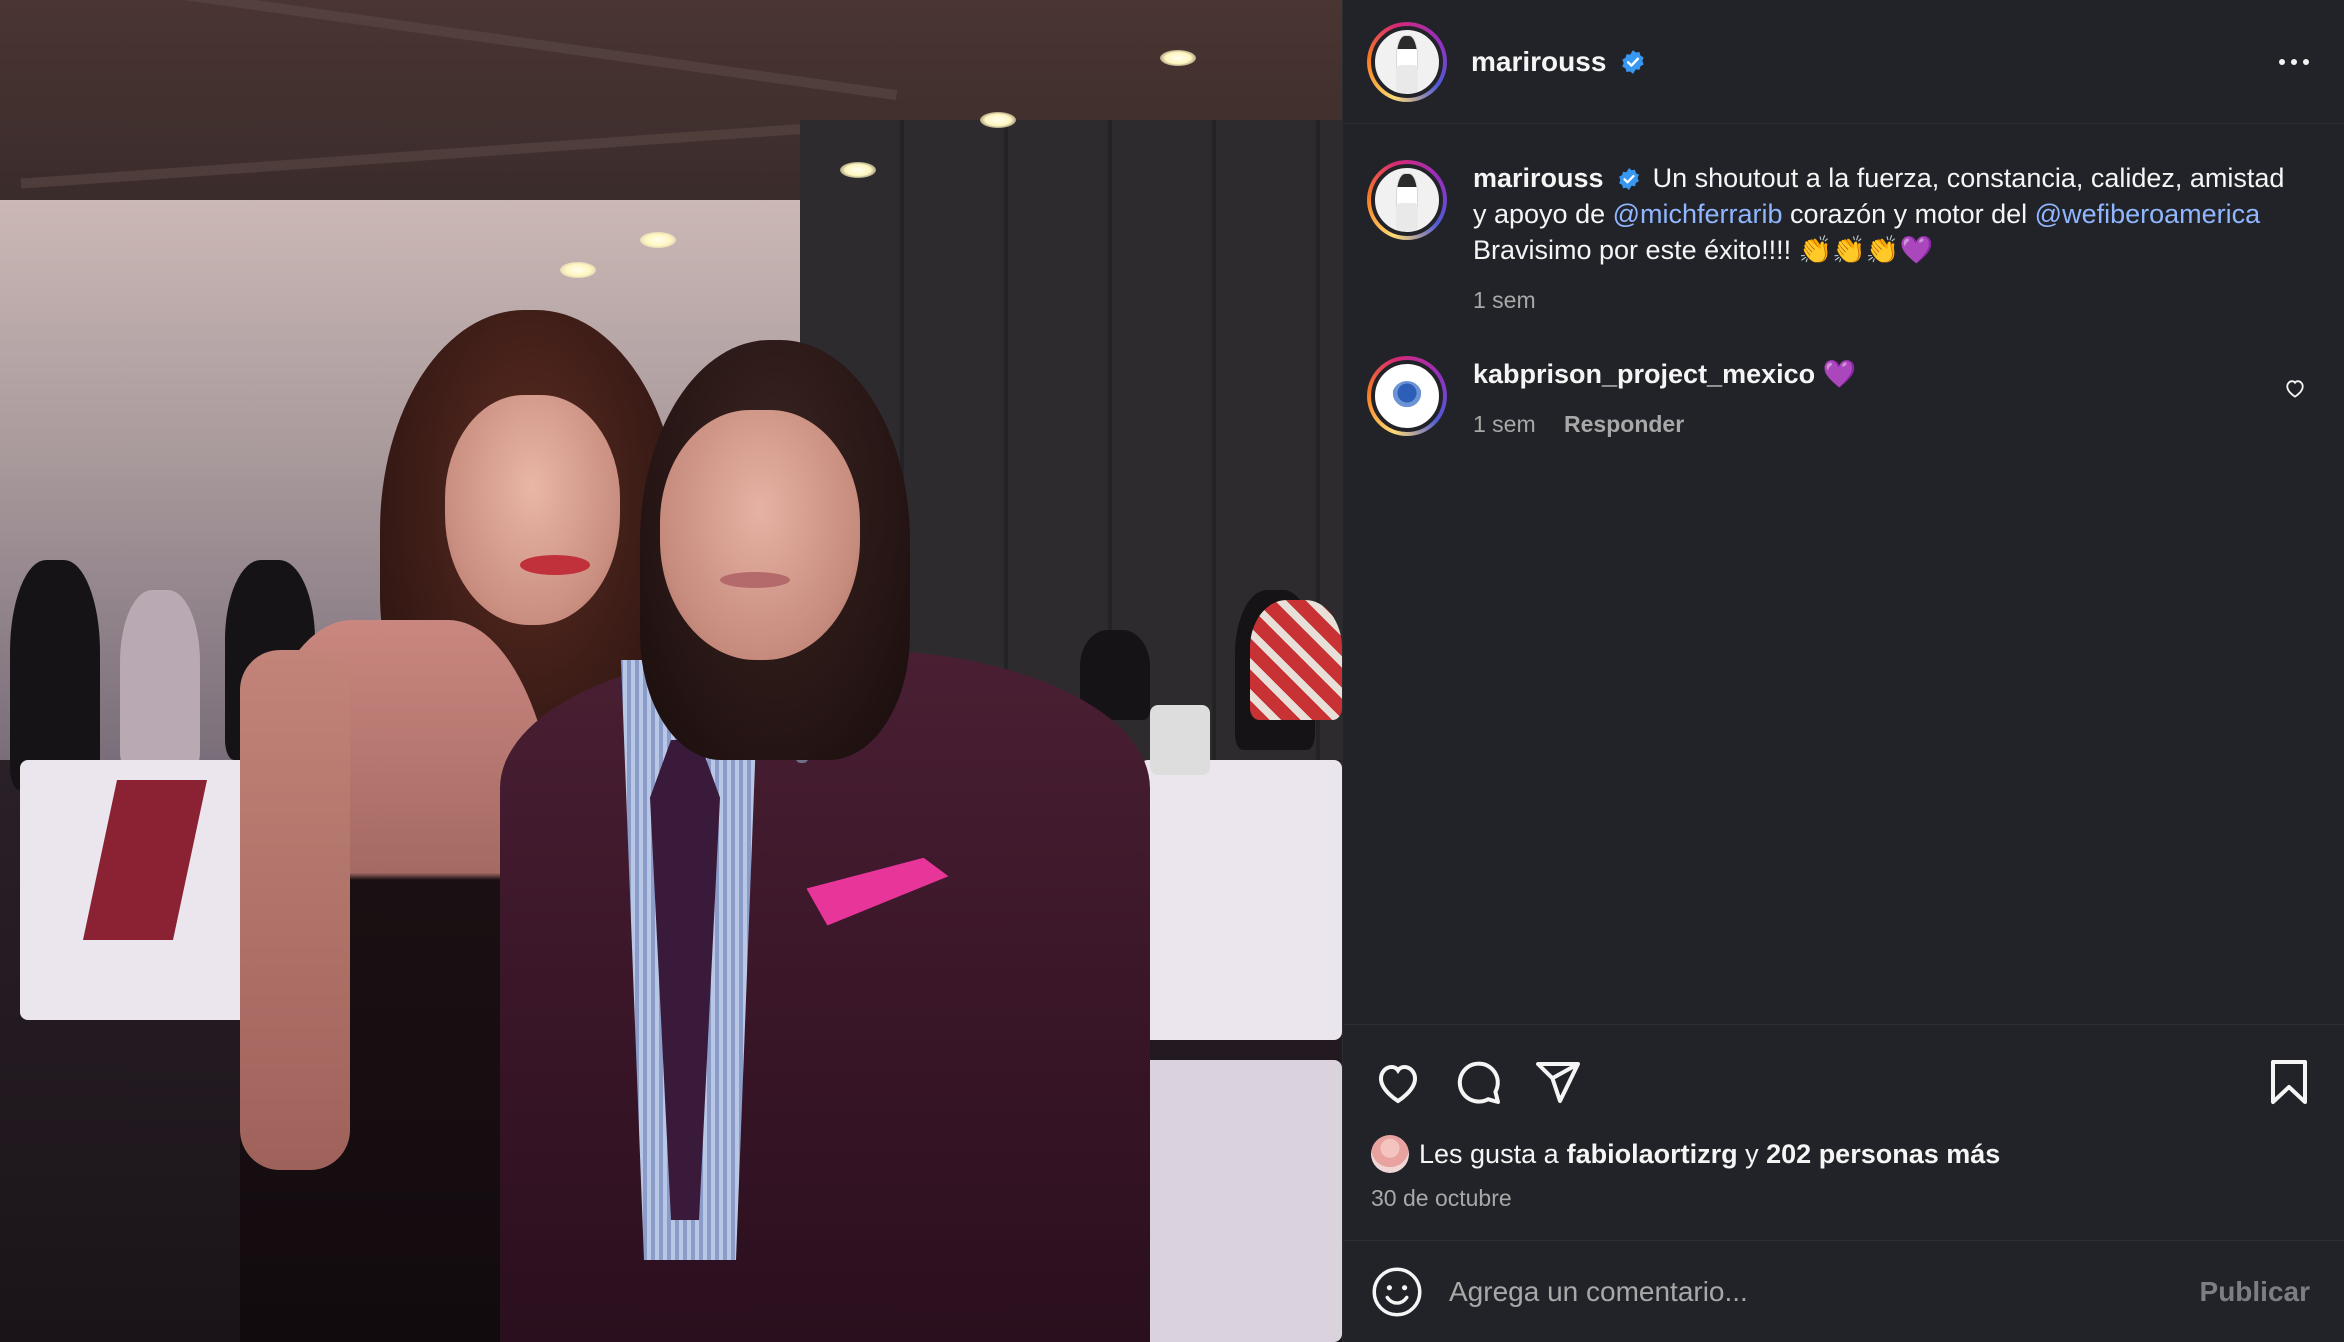  I want to click on caption-meta: 1 sem, so click(1883, 300).